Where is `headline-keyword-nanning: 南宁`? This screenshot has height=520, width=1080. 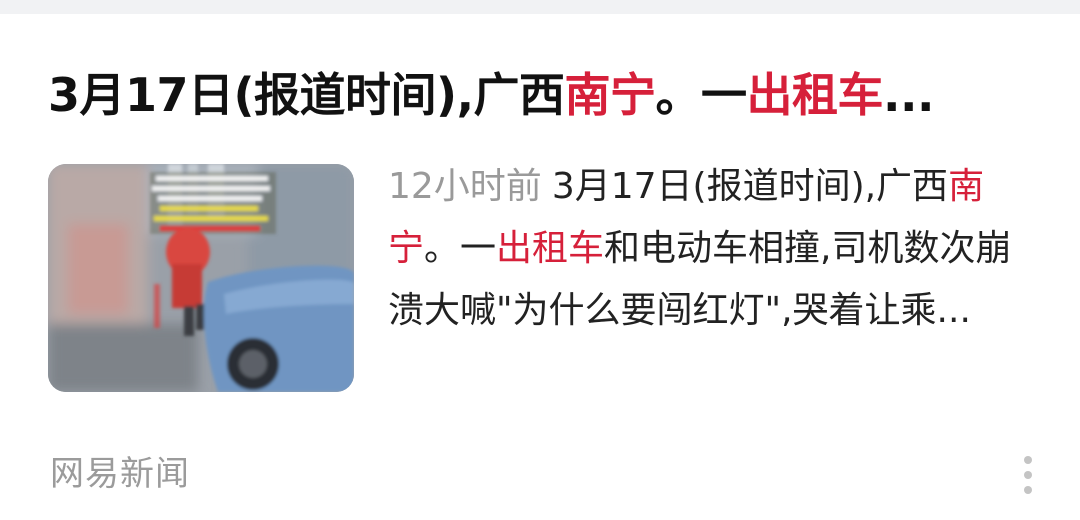
headline-keyword-nanning: 南宁 is located at coordinates (610, 95).